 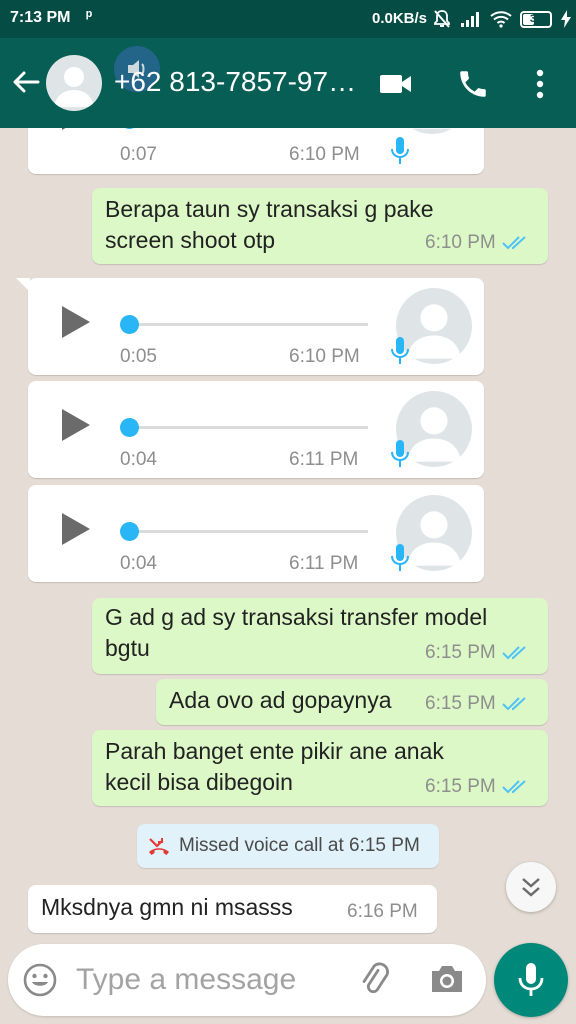 I want to click on emoji-icon, so click(x=40, y=980).